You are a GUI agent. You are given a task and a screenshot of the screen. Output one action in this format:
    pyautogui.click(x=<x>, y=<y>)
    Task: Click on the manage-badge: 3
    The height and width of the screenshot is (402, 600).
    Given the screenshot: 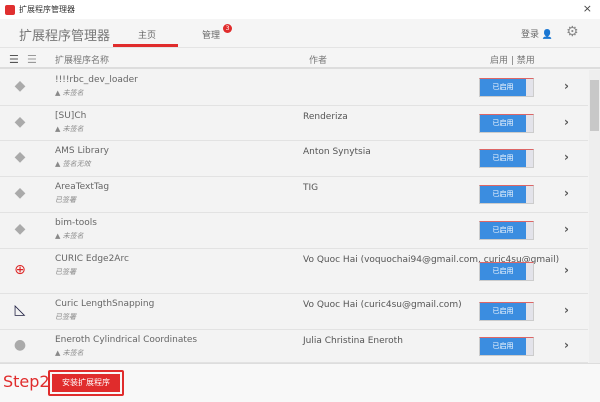 What is the action you would take?
    pyautogui.click(x=227, y=28)
    